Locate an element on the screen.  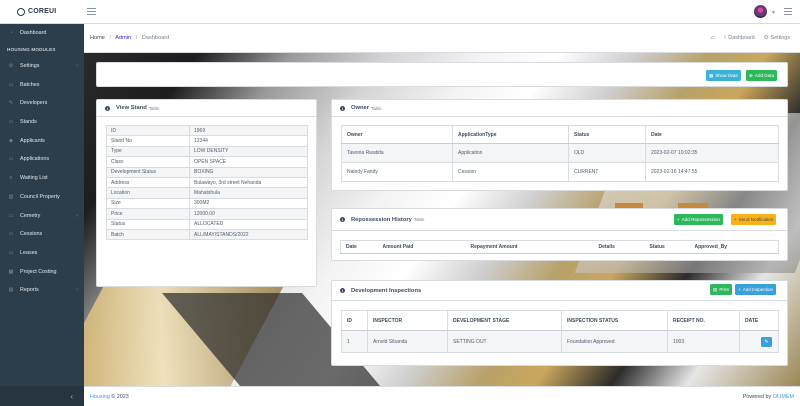
sidebar-item-council-property: ▥ Council Property is located at coordinates (42, 197).